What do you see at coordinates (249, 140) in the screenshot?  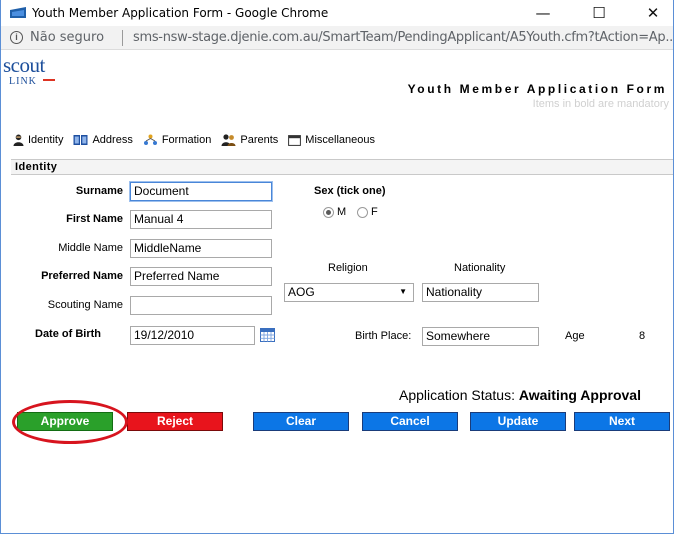 I see `tab-parents: Parents` at bounding box center [249, 140].